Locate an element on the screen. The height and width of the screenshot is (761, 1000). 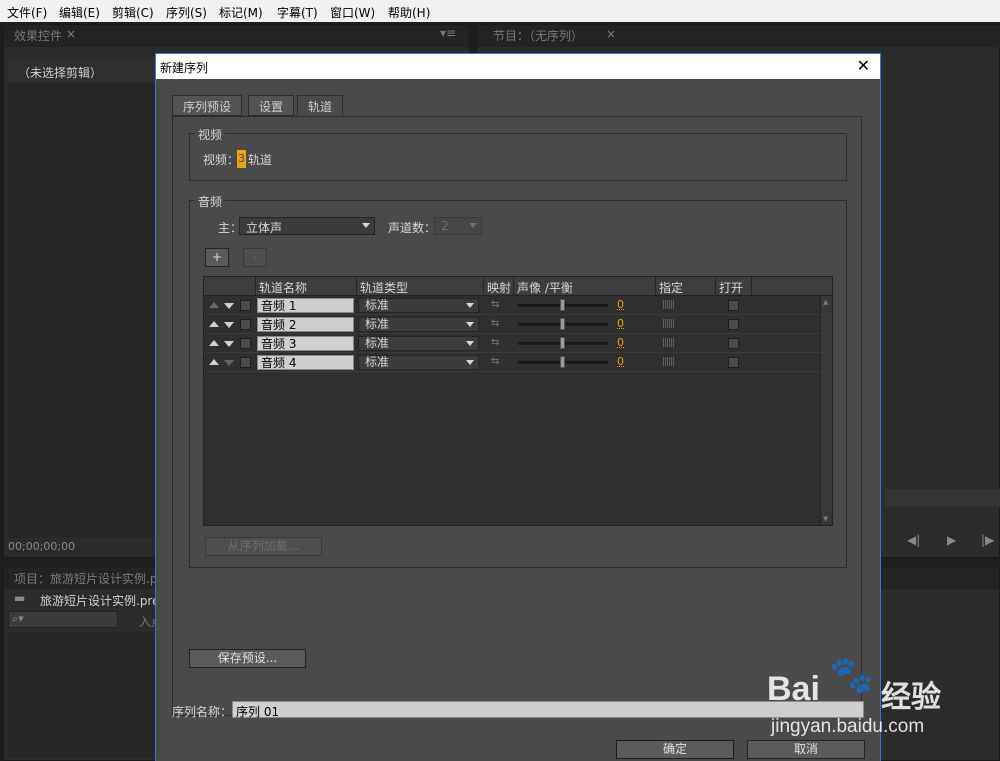
transport-controls: ◀| ▶ |▶ is located at coordinates (944, 542).